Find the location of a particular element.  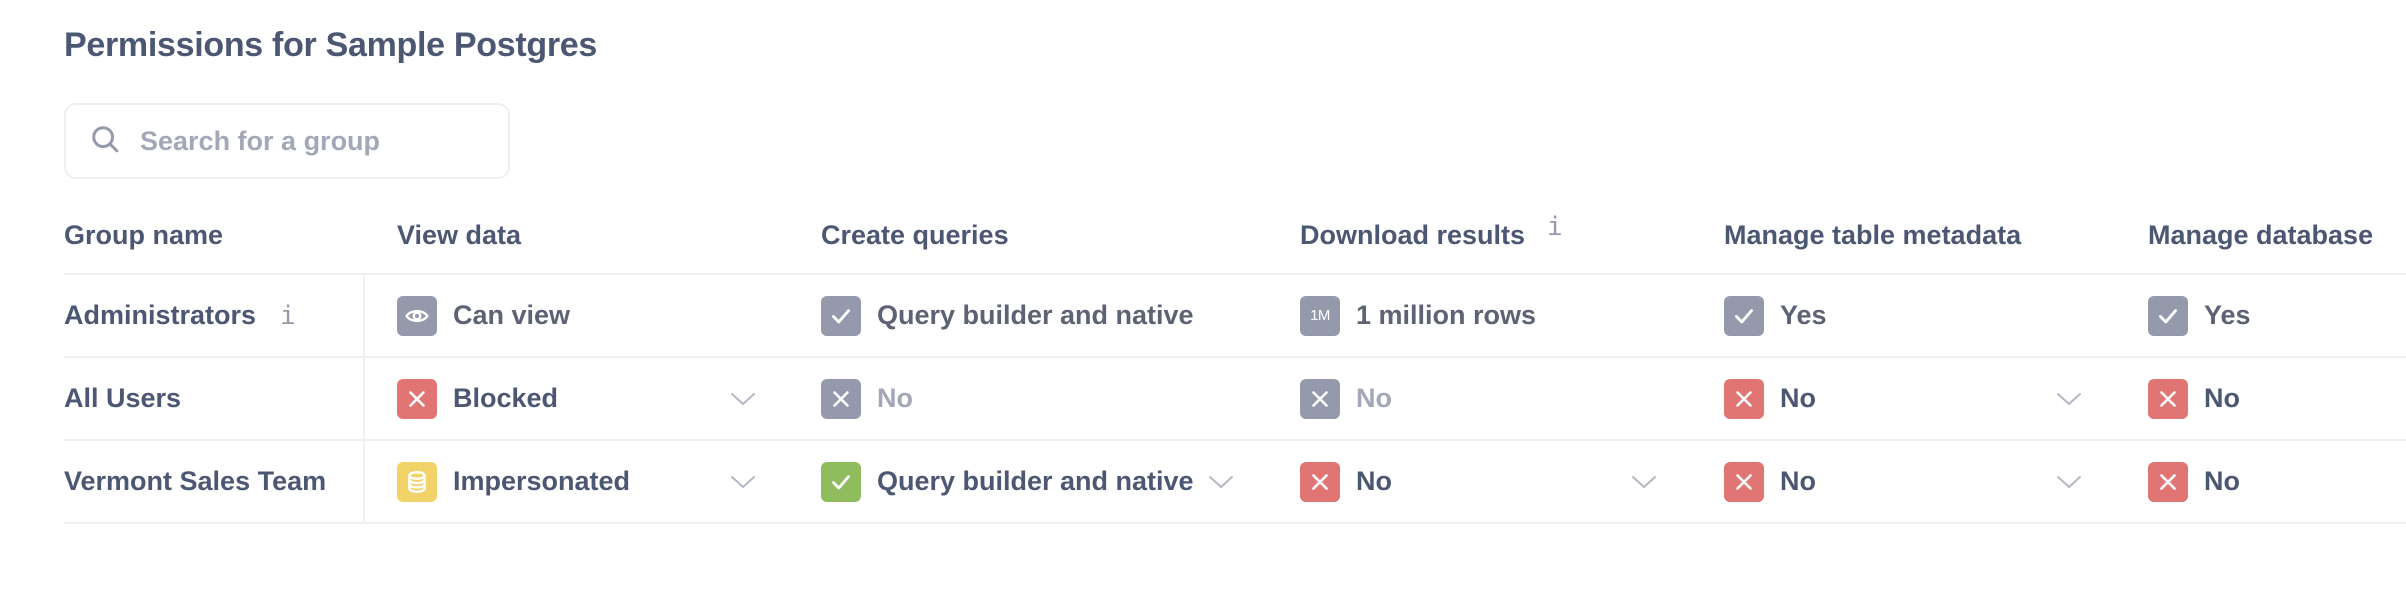

group-name-label: All Users is located at coordinates (123, 398).